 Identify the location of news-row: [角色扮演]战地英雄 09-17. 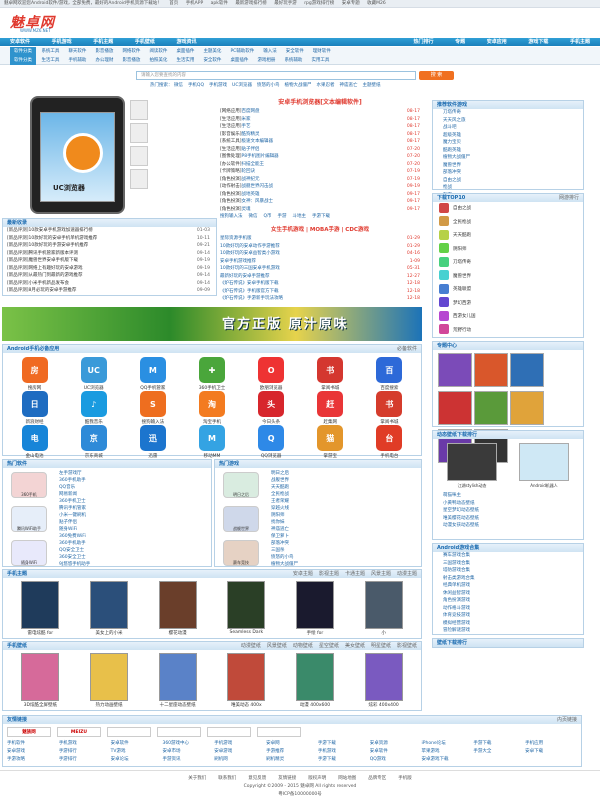
(320, 195).